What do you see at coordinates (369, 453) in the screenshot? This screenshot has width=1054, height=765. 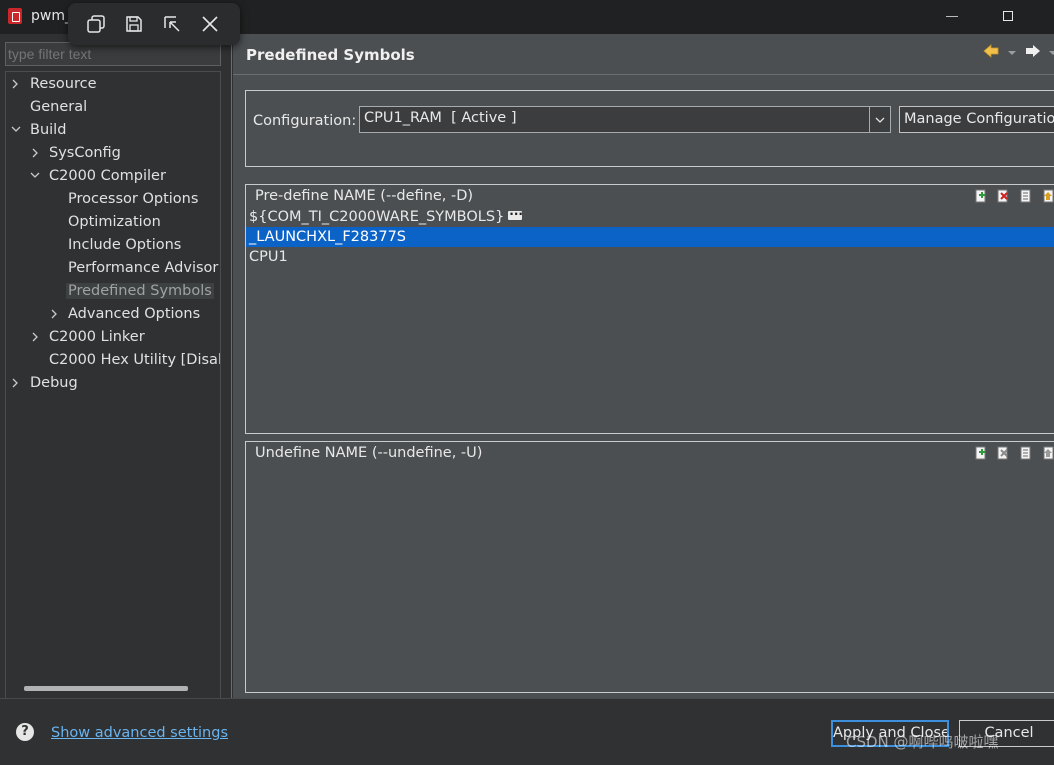 I see `undefine-header: Undefine NAME (--undefine, -U)` at bounding box center [369, 453].